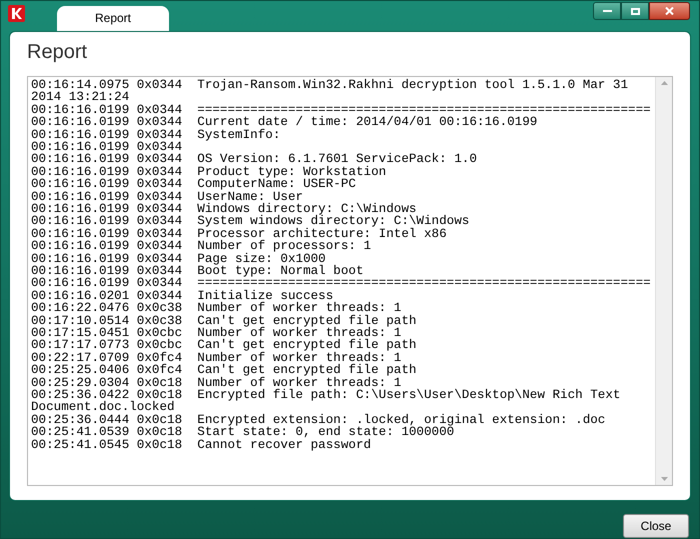 Image resolution: width=700 pixels, height=539 pixels. What do you see at coordinates (216, 308) in the screenshot?
I see `log-line: 00:16:22.0476 0x0c38 Number of worker threads: 1` at bounding box center [216, 308].